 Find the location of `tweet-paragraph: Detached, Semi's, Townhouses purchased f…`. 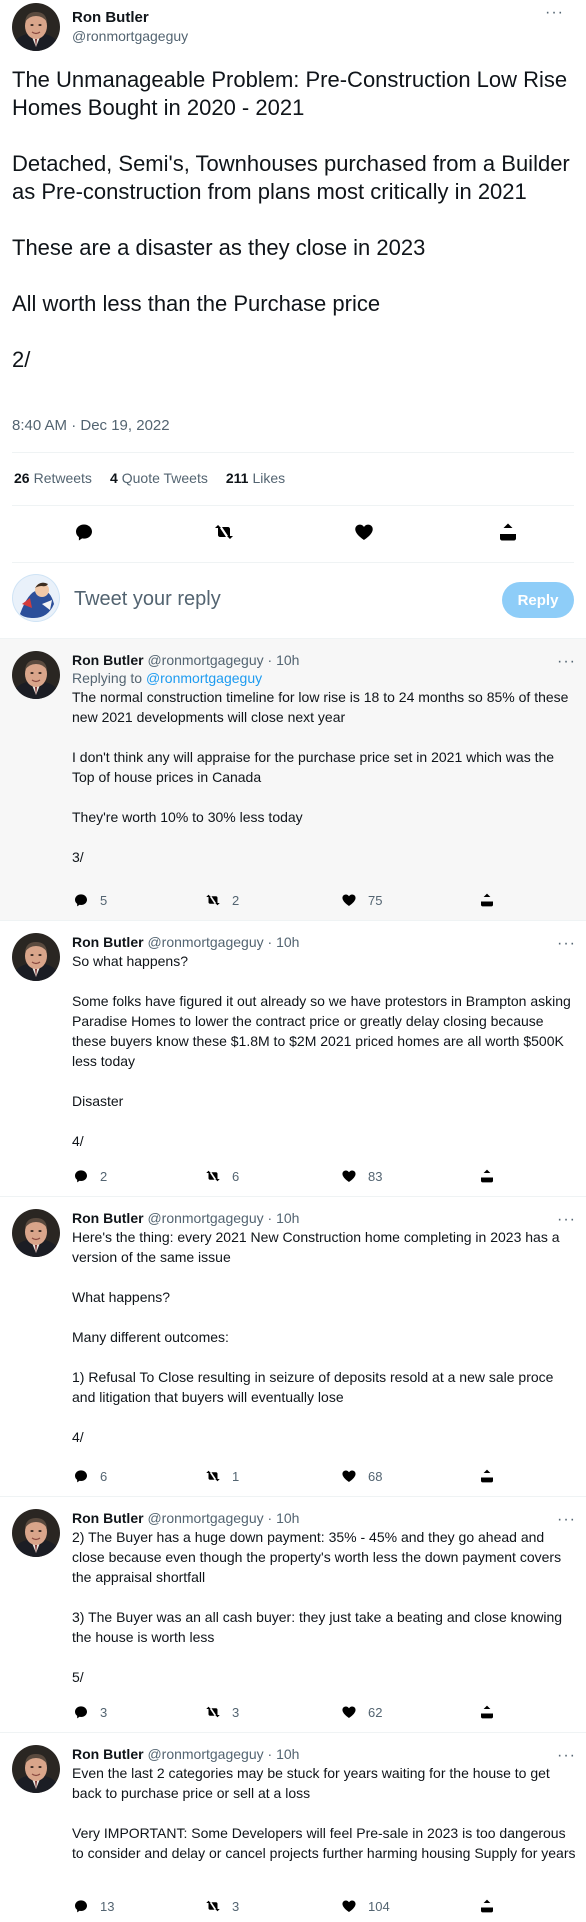

tweet-paragraph: Detached, Semi's, Townhouses purchased f… is located at coordinates (291, 177).